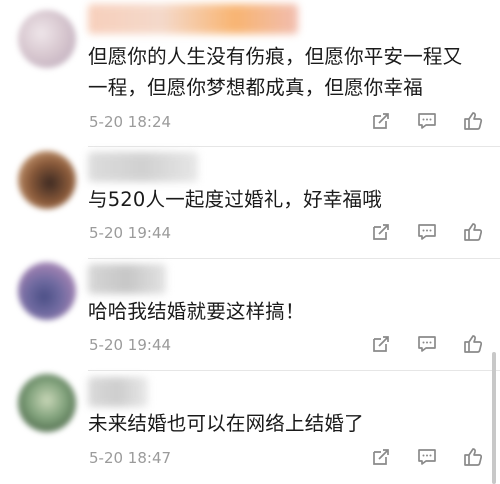 The width and height of the screenshot is (500, 484). What do you see at coordinates (130, 458) in the screenshot?
I see `comment-time: 5-20 18:47` at bounding box center [130, 458].